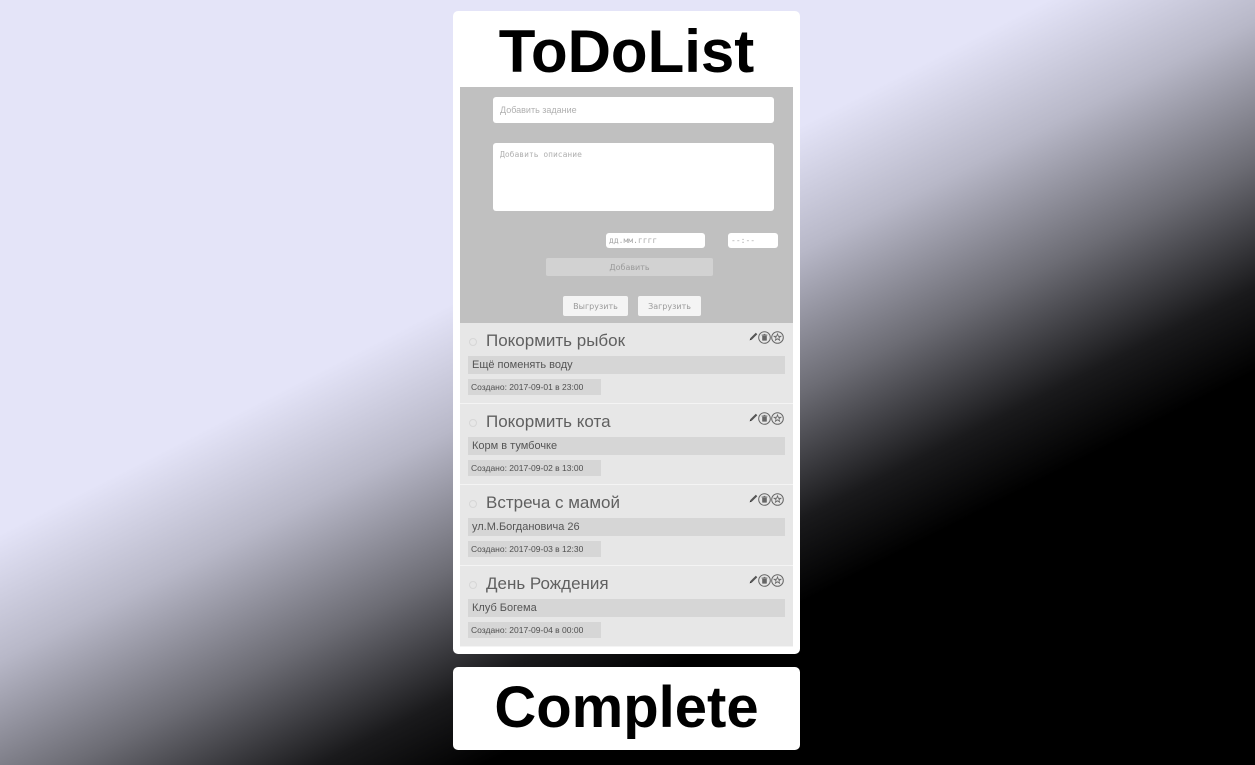 This screenshot has width=1255, height=765. What do you see at coordinates (633, 110) in the screenshot?
I see `task-title-input` at bounding box center [633, 110].